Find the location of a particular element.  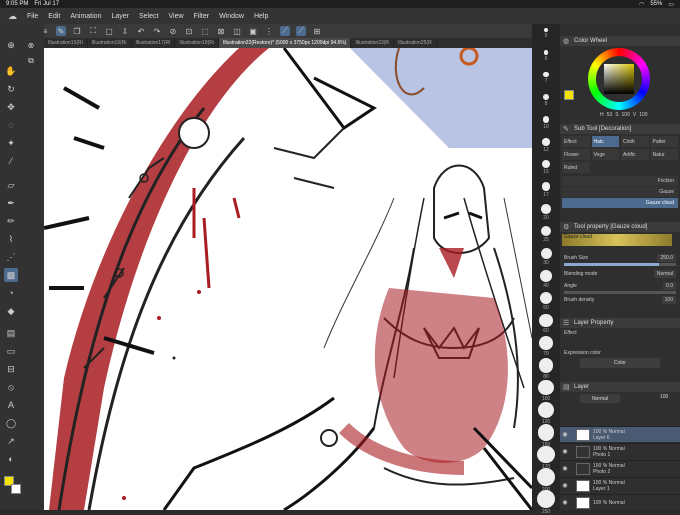

layer-move-icon: ⧉ is located at coordinates (31, 61).